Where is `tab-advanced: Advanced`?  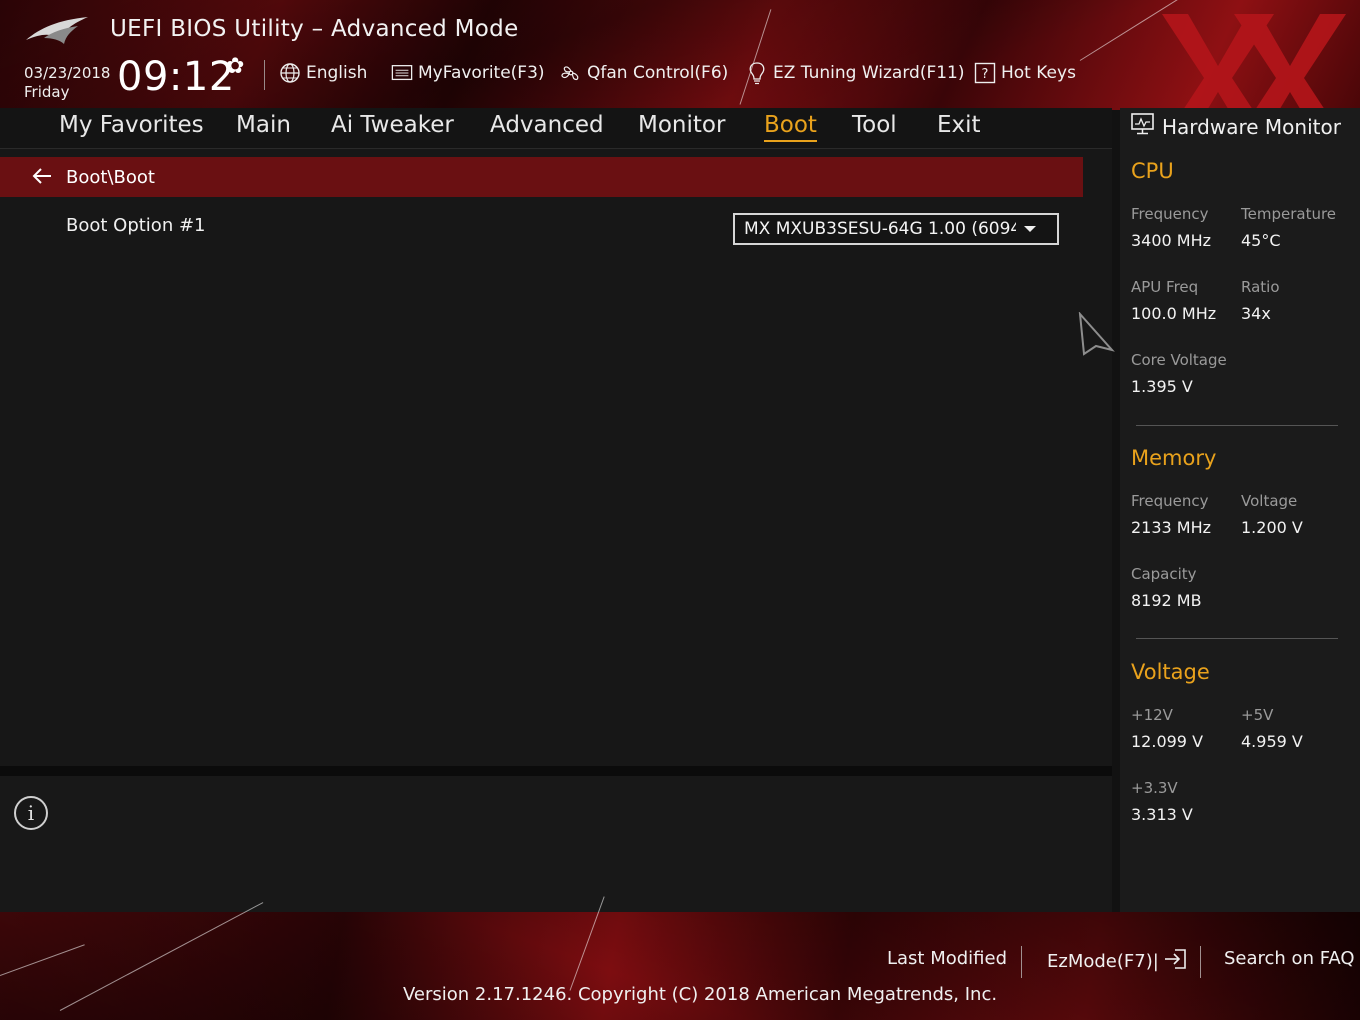 tab-advanced: Advanced is located at coordinates (547, 126).